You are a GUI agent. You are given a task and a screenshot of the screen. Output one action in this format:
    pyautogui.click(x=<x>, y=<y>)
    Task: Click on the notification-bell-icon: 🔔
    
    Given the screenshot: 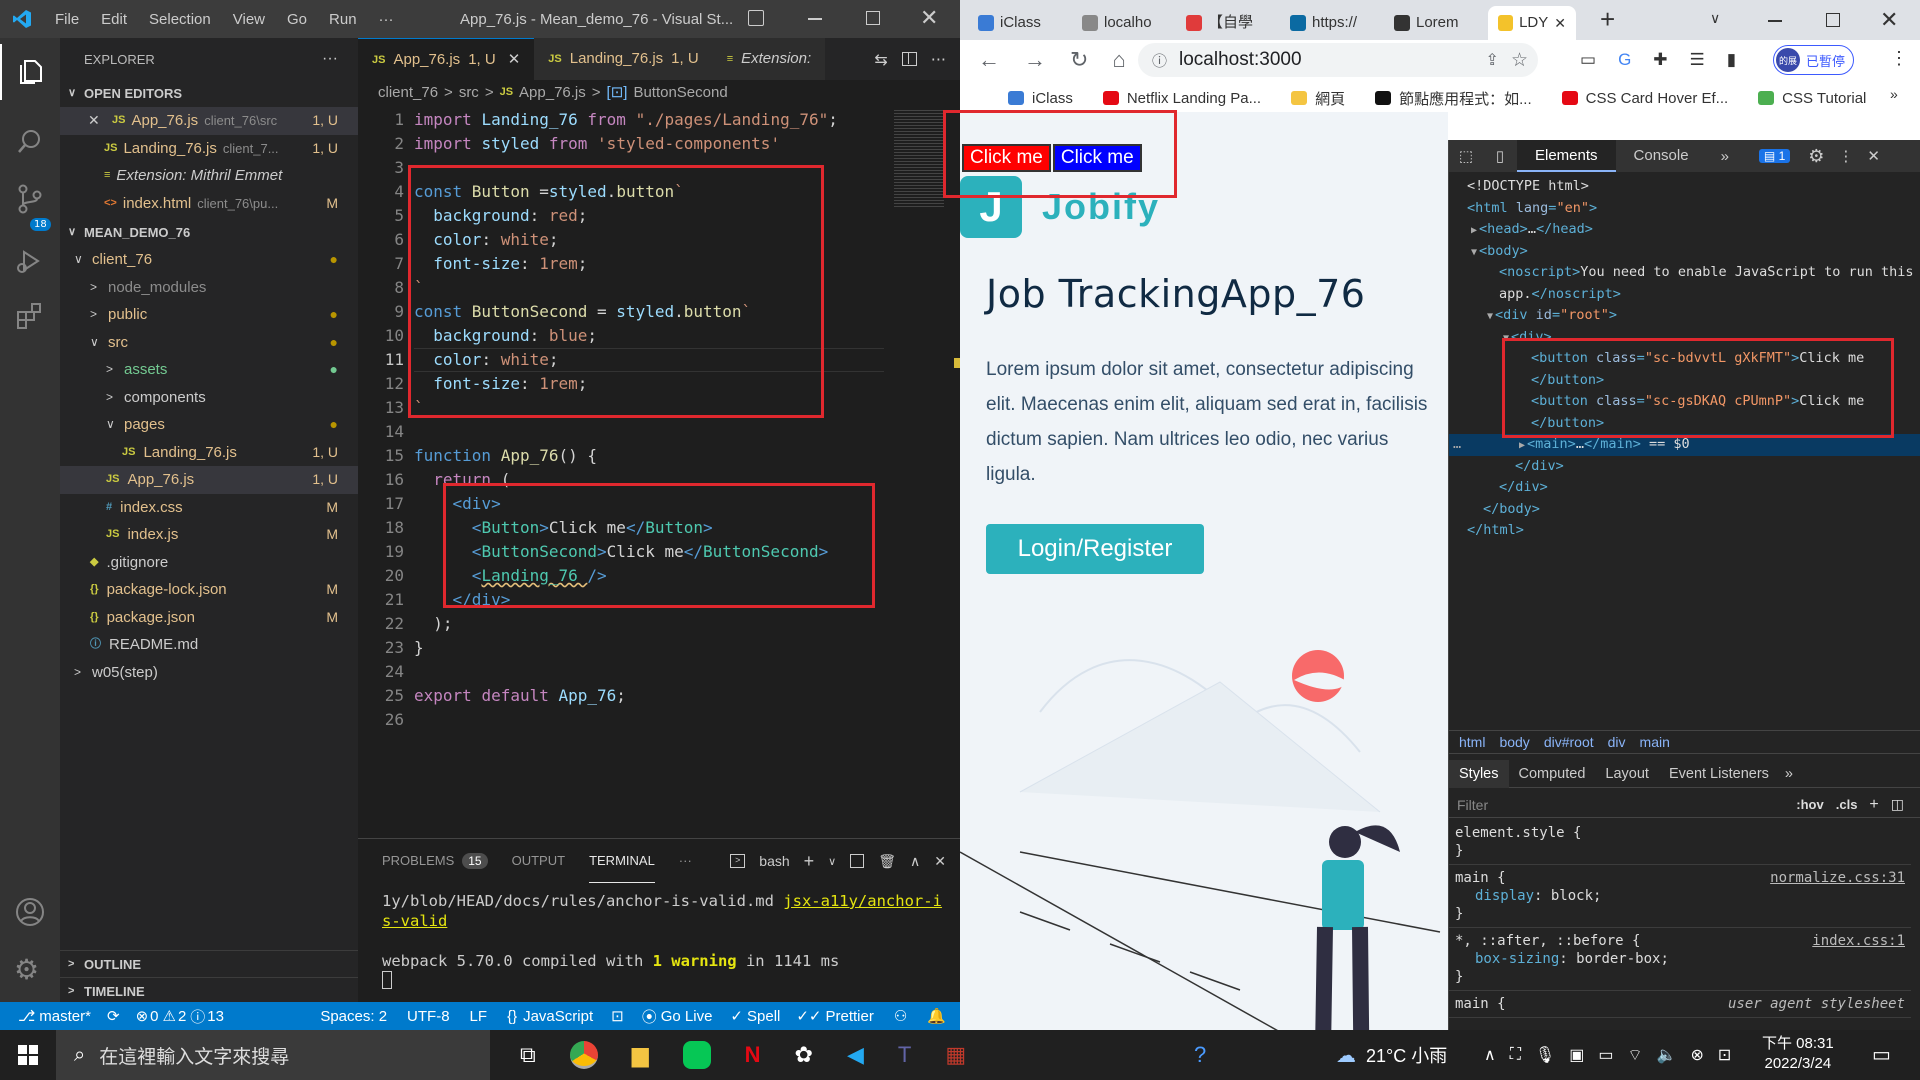 What is the action you would take?
    pyautogui.click(x=936, y=1016)
    